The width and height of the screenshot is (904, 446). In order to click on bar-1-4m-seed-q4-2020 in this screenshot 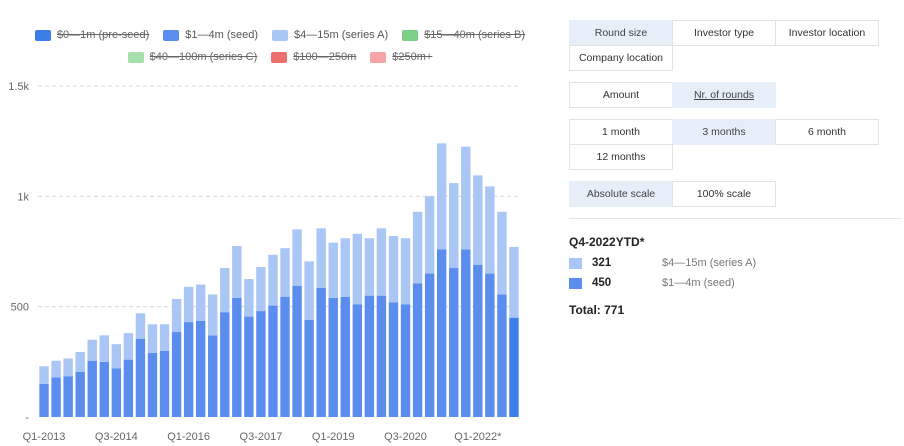, I will do `click(417, 350)`.